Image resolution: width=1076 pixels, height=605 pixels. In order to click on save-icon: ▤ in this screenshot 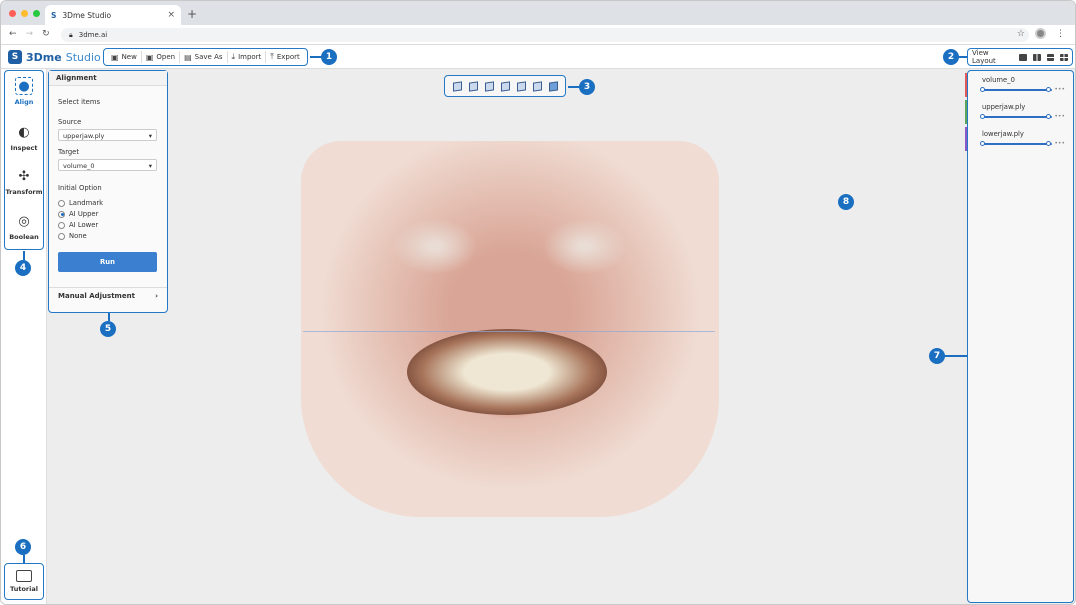, I will do `click(188, 57)`.